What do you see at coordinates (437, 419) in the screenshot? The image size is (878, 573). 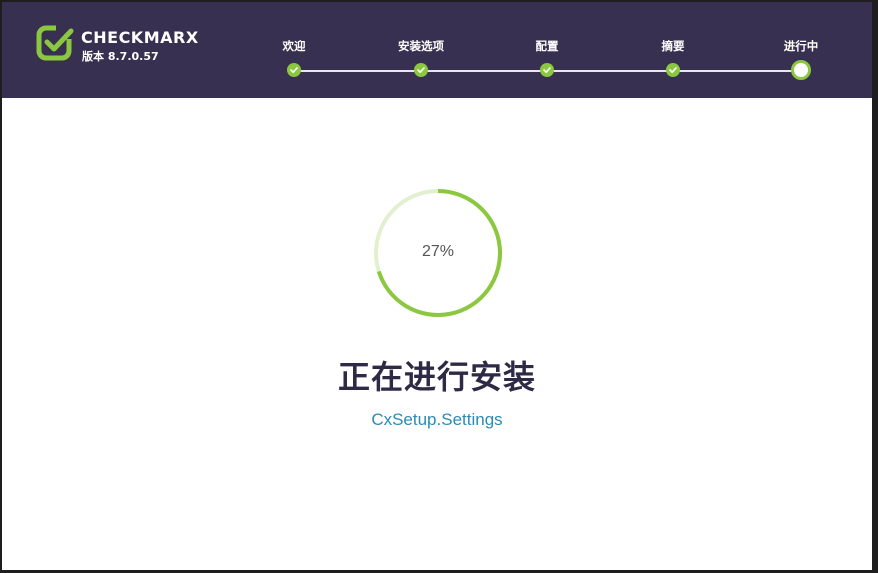 I see `install-current-task: CxSetup.Settings` at bounding box center [437, 419].